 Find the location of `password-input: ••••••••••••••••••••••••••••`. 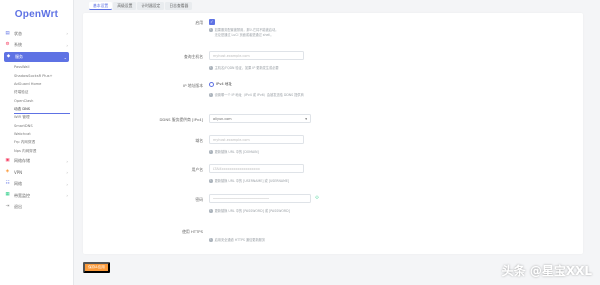

password-input: •••••••••••••••••••••••••••• is located at coordinates (260, 198).